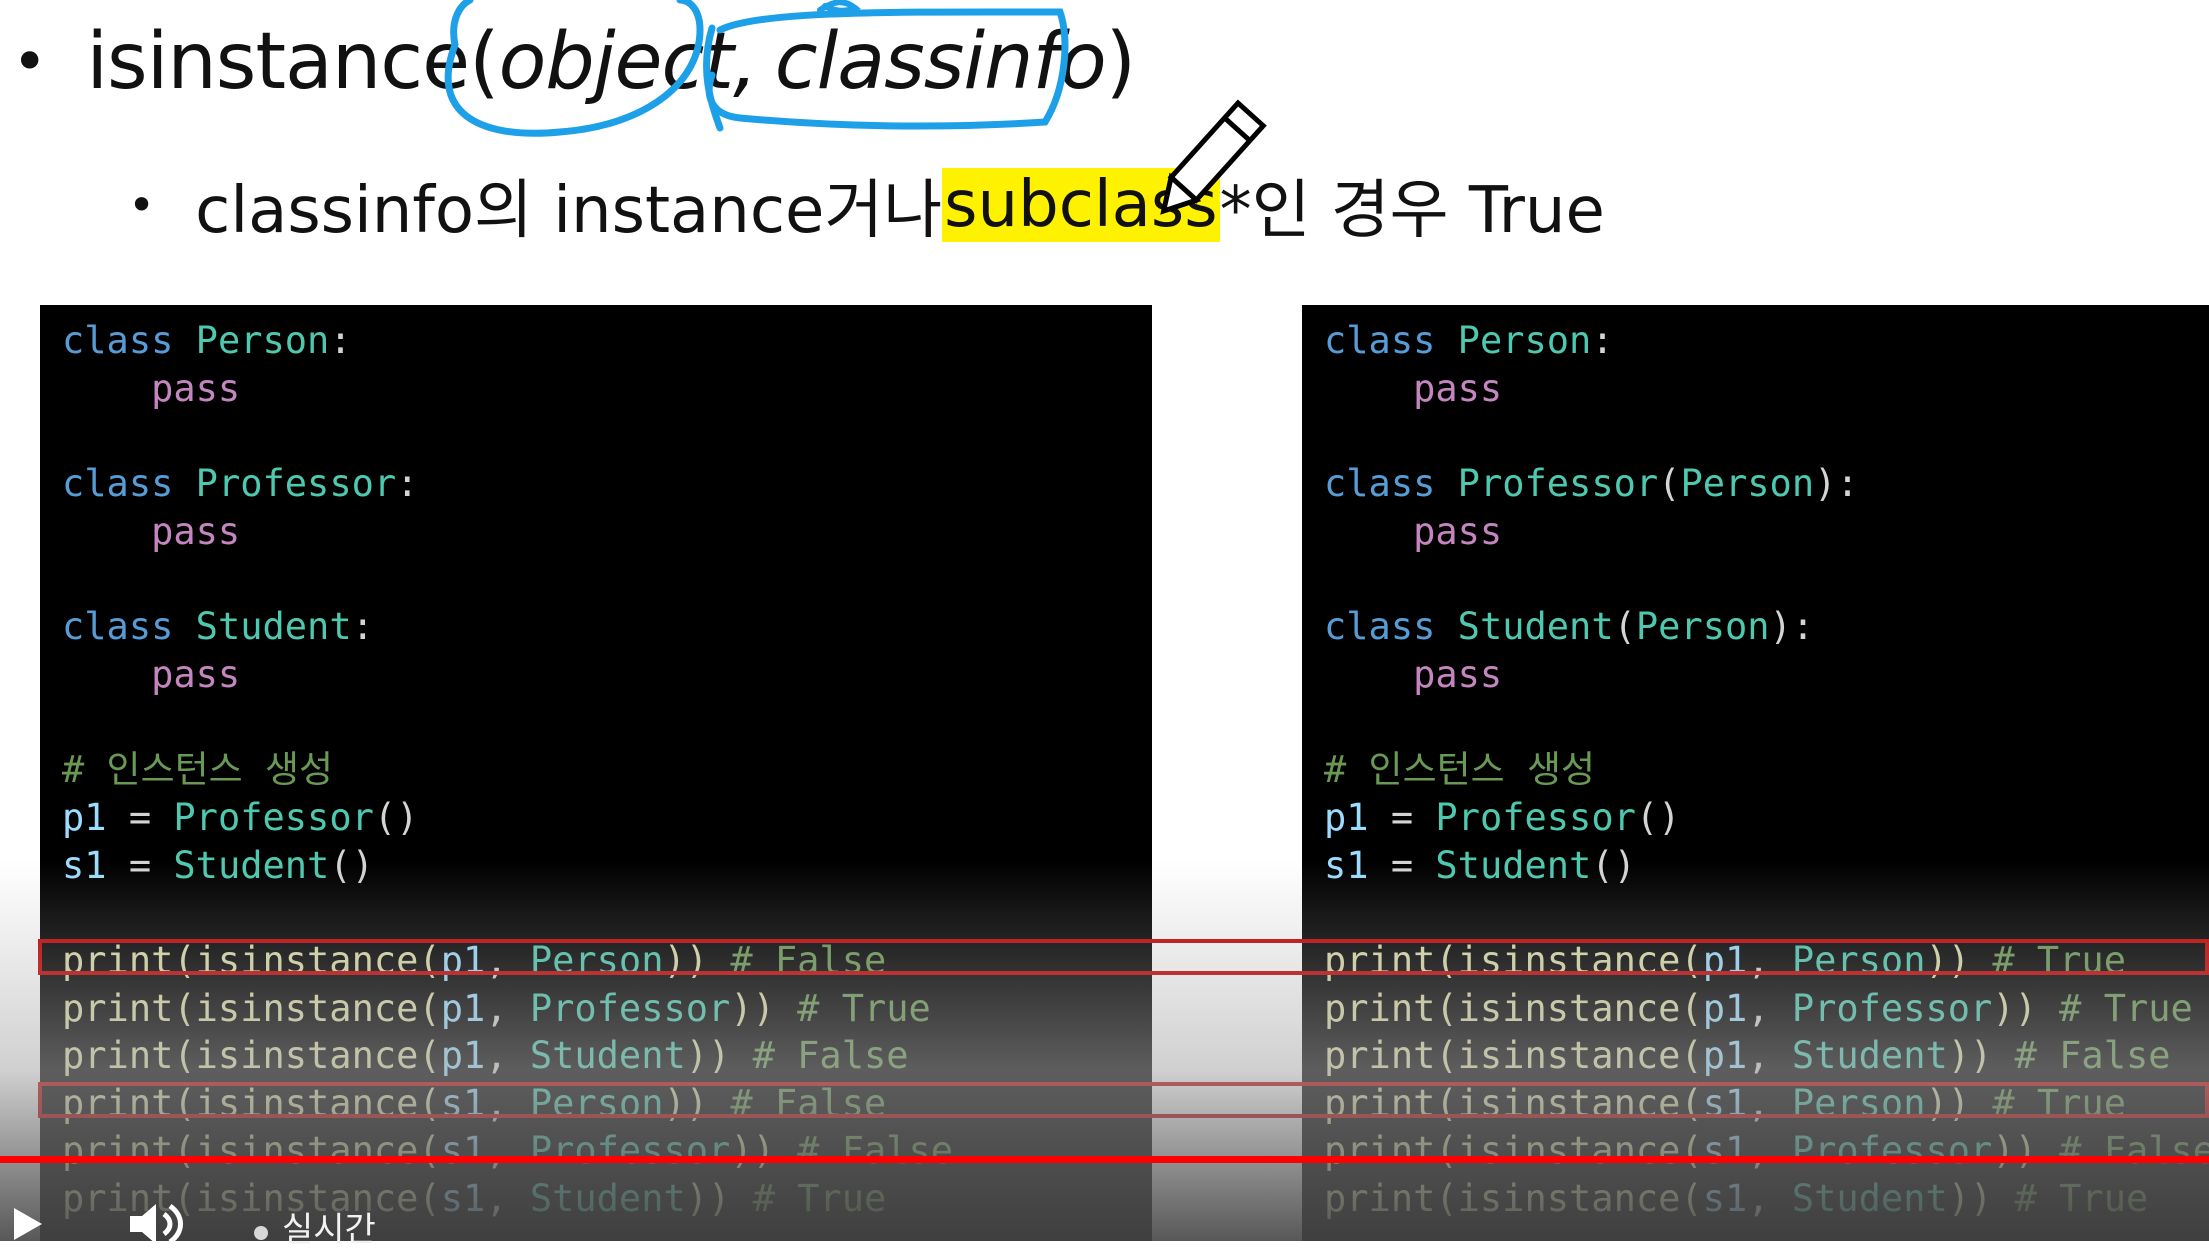 The image size is (2209, 1251). I want to click on subtitle-highlight: subclass, so click(1081, 205).